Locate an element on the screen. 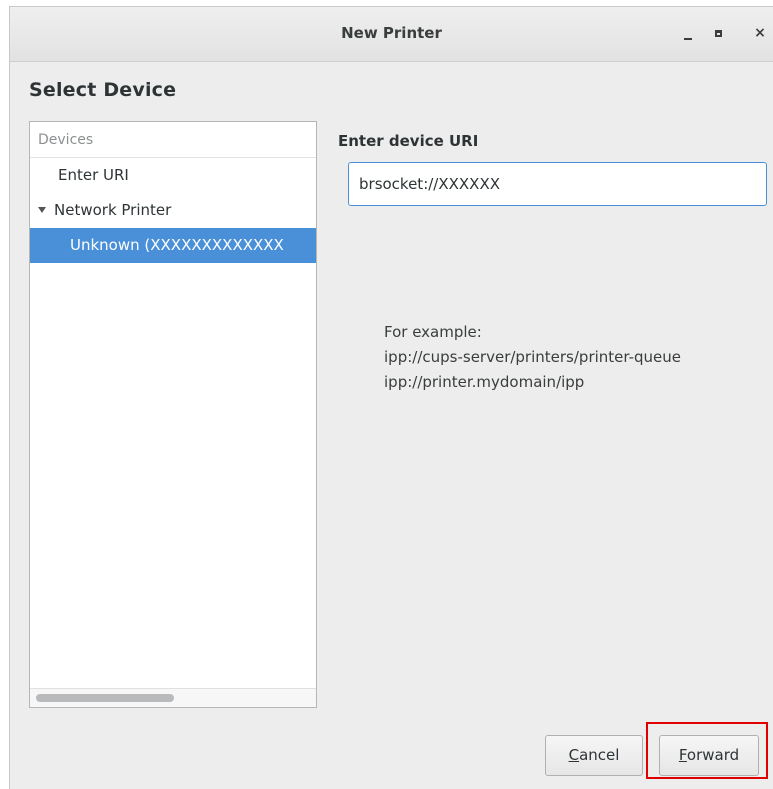 Image resolution: width=773 pixels, height=789 pixels. title-bar: New Printer × is located at coordinates (391, 34).